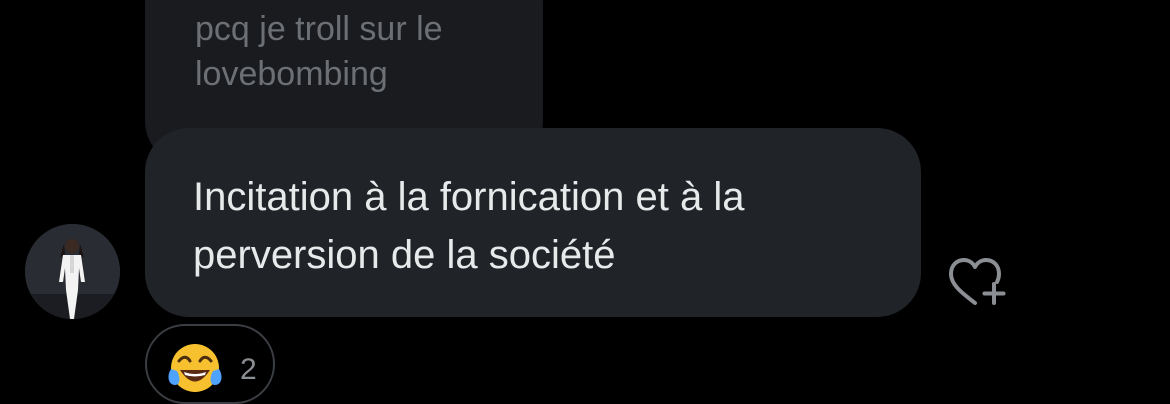 Image resolution: width=1170 pixels, height=404 pixels. What do you see at coordinates (248, 369) in the screenshot?
I see `reaction-count: 2` at bounding box center [248, 369].